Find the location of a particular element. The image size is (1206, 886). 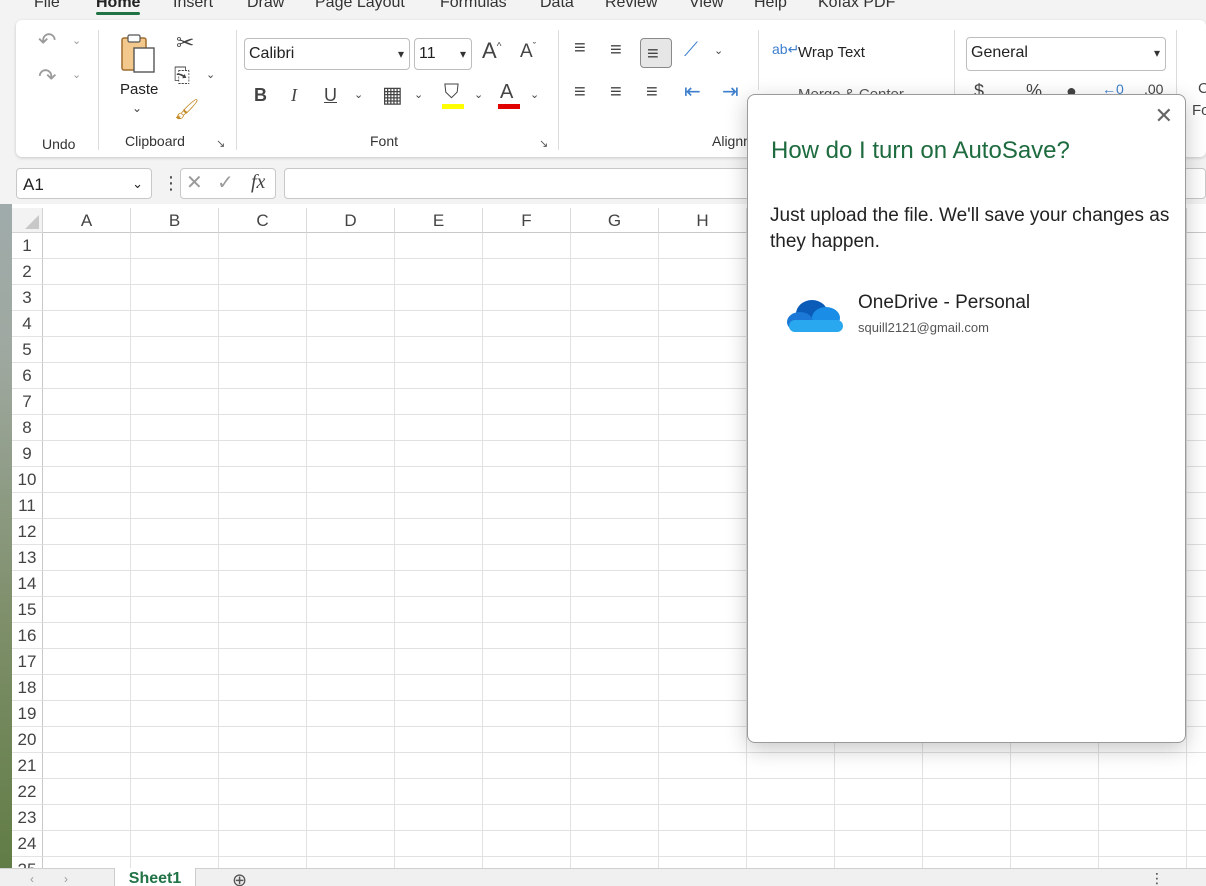

row-header: 12 is located at coordinates (27, 532).